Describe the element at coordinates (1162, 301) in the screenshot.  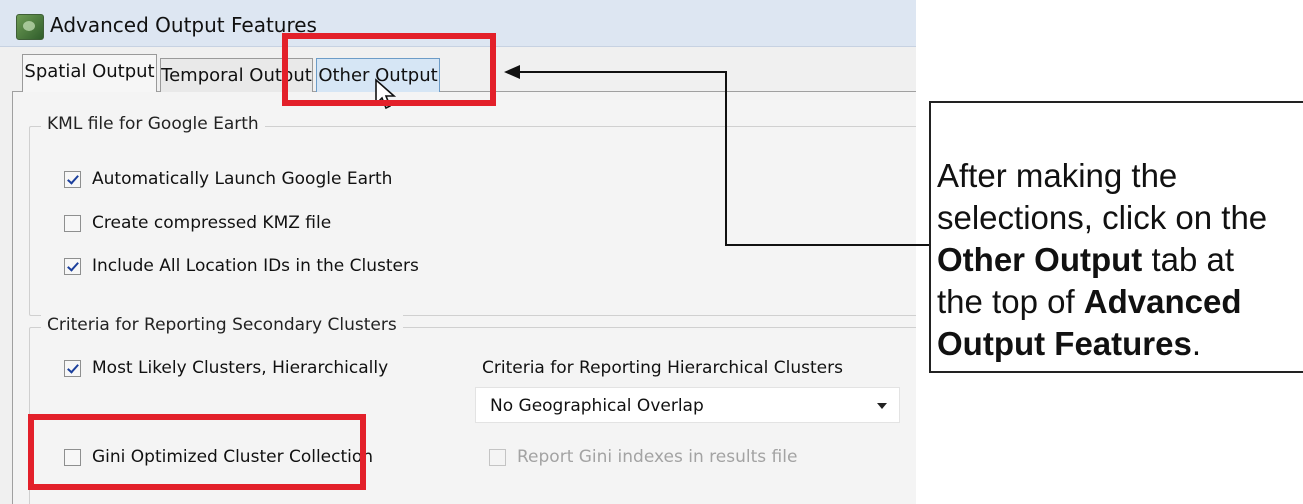
I see `callout-bold-advanced: Advanced` at that location.